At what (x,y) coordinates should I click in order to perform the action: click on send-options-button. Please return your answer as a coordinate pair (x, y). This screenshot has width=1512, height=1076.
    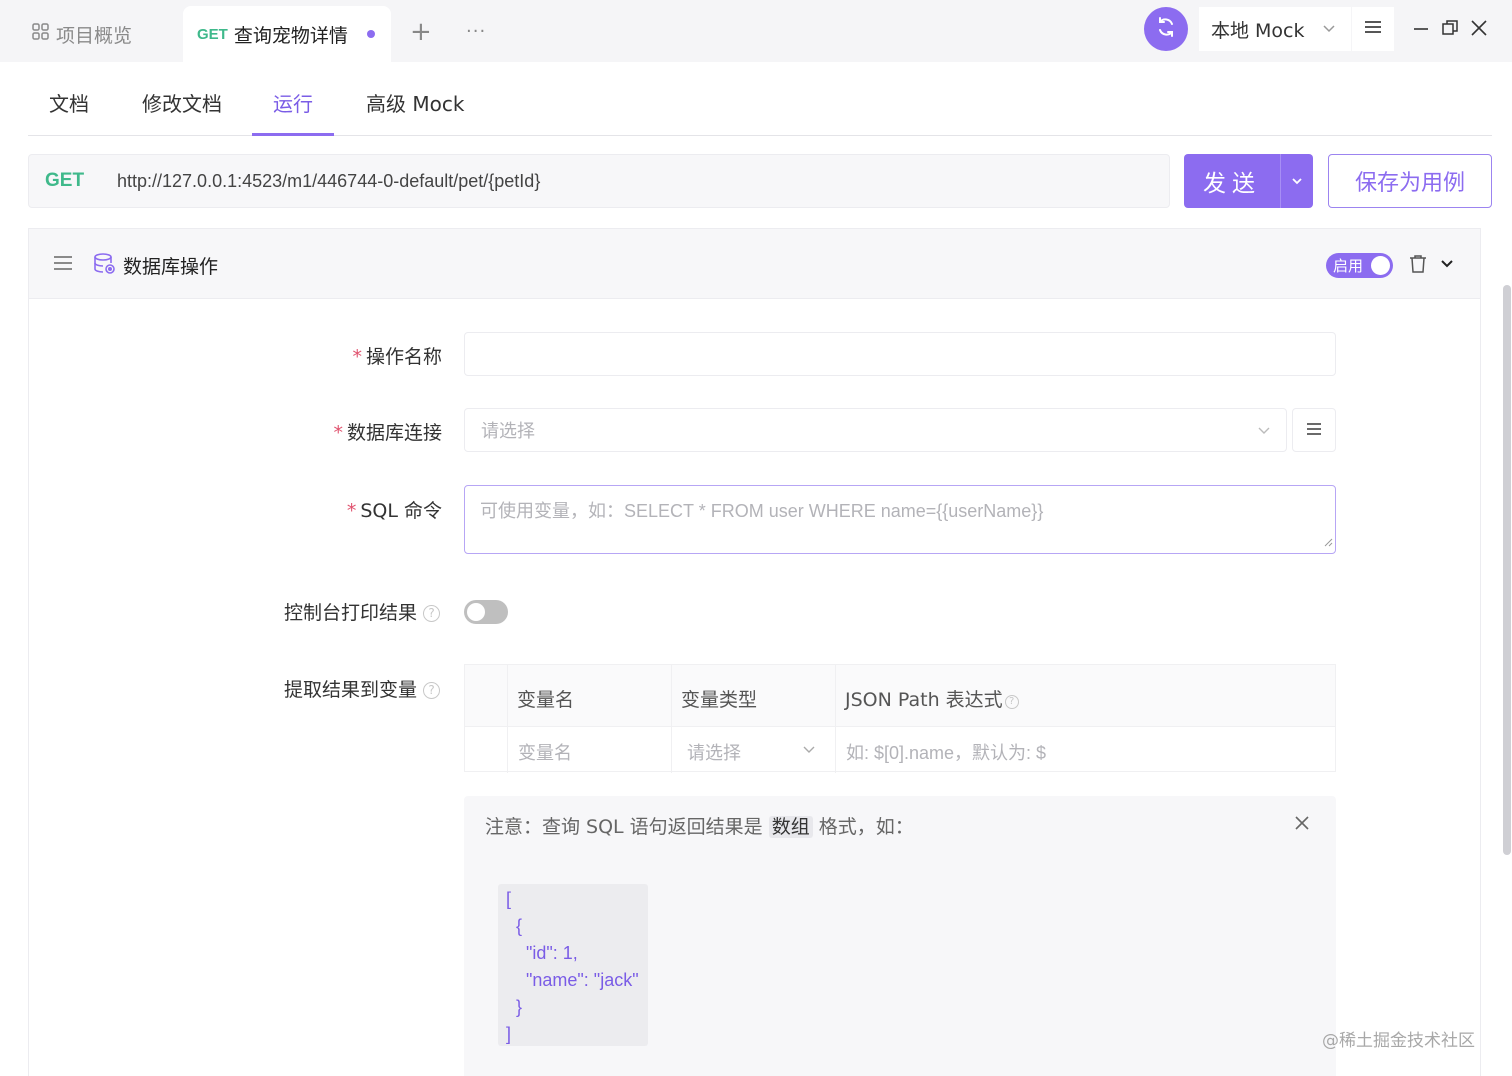
    Looking at the image, I should click on (1296, 181).